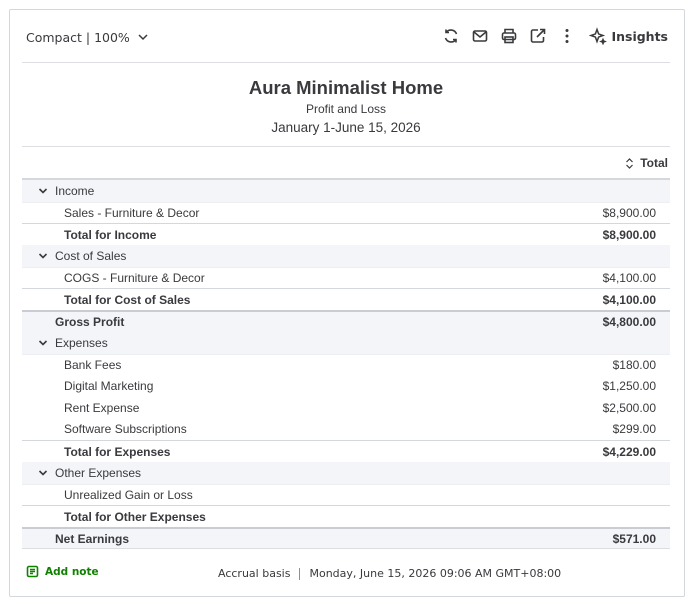 The image size is (695, 607). I want to click on row-amount: $4,800.00, so click(629, 322).